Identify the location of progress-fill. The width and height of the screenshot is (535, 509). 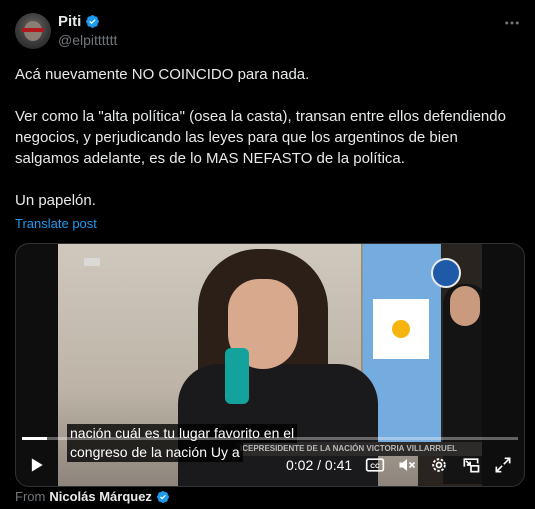
(34, 438).